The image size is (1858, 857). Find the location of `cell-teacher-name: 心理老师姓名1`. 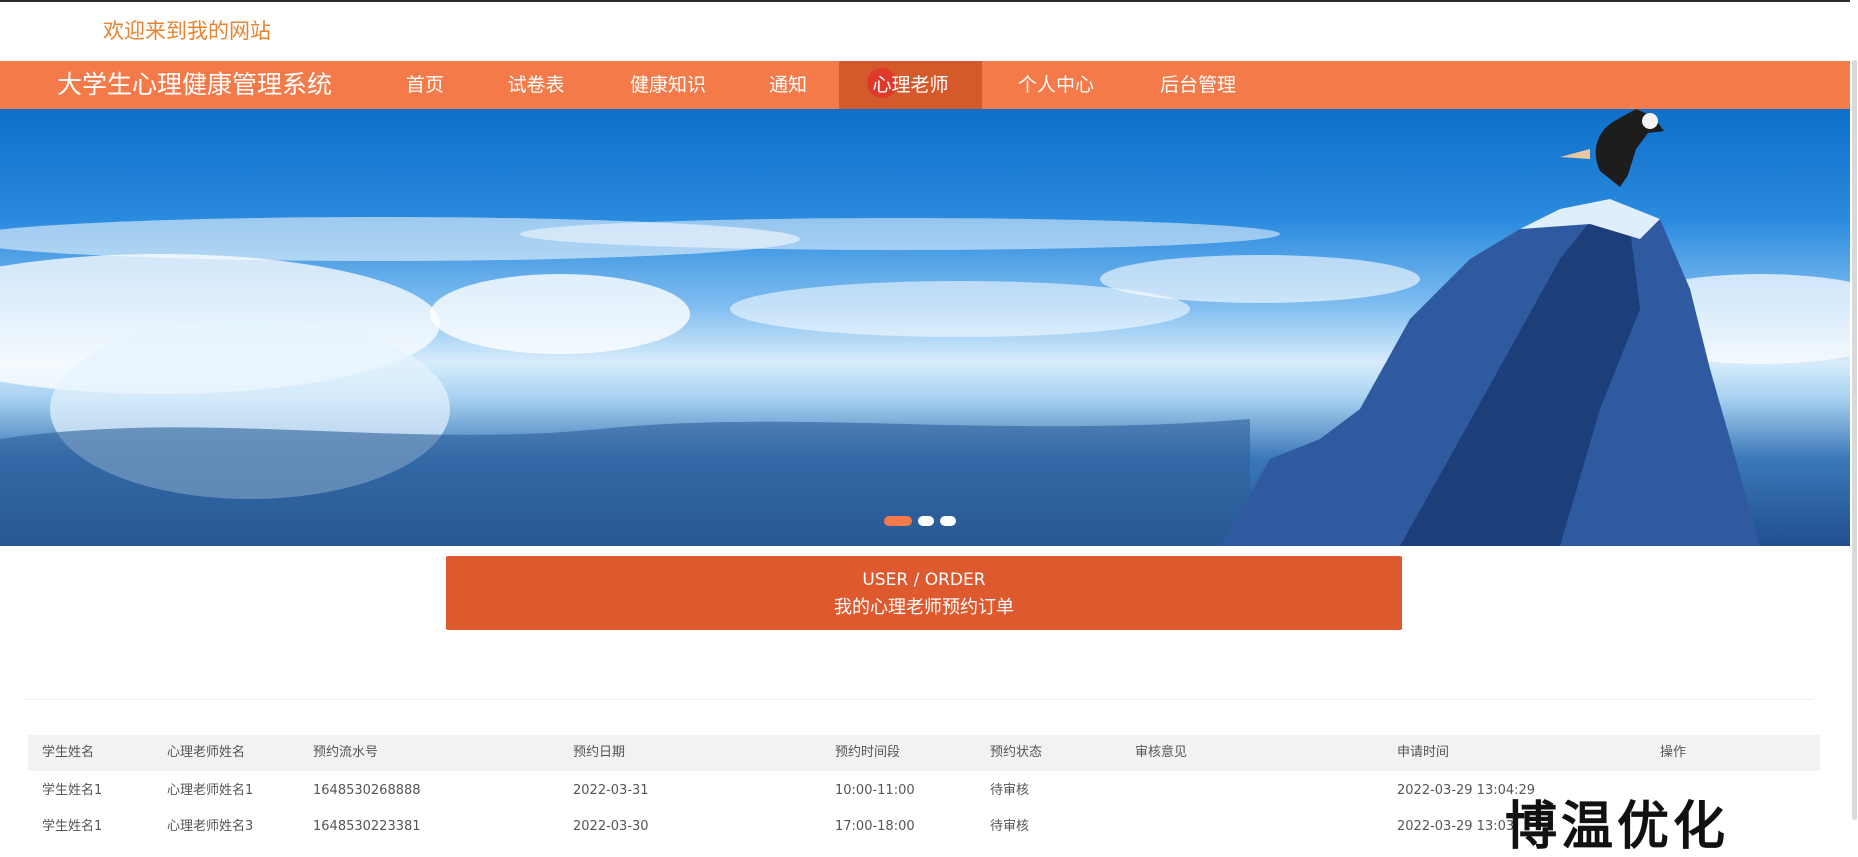

cell-teacher-name: 心理老师姓名1 is located at coordinates (210, 790).